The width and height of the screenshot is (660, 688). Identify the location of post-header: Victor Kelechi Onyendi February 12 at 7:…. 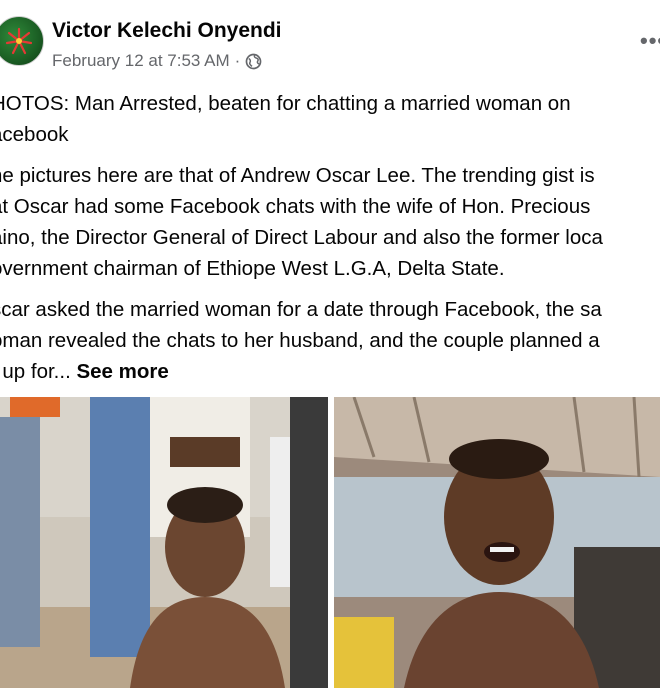
(330, 44).